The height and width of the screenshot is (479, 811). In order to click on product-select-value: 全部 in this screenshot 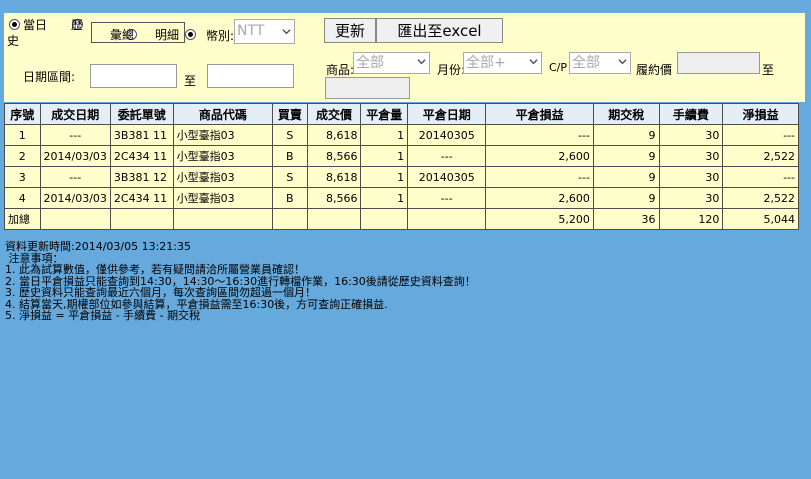, I will do `click(370, 63)`.